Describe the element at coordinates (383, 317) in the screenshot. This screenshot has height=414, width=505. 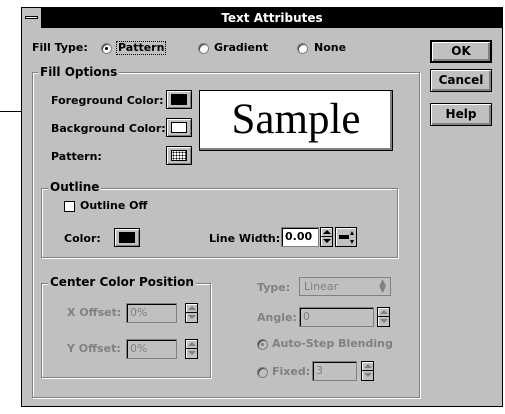
I see `angle-spinner` at that location.